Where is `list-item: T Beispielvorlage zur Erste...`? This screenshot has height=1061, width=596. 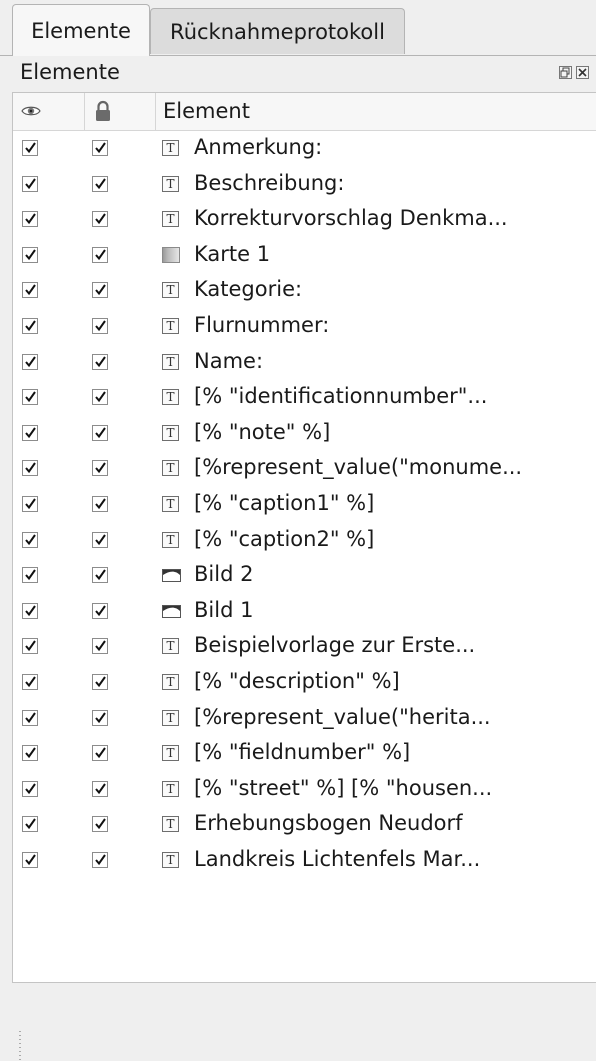
list-item: T Beispielvorlage zur Erste... is located at coordinates (304, 647).